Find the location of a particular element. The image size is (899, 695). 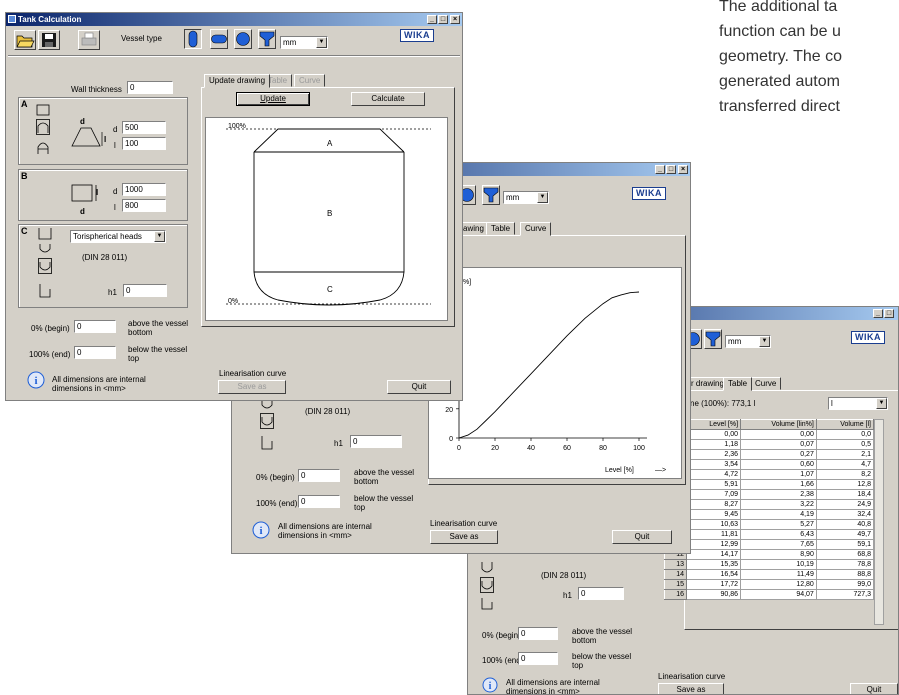

wall-thickness-input: 0 is located at coordinates (150, 87).